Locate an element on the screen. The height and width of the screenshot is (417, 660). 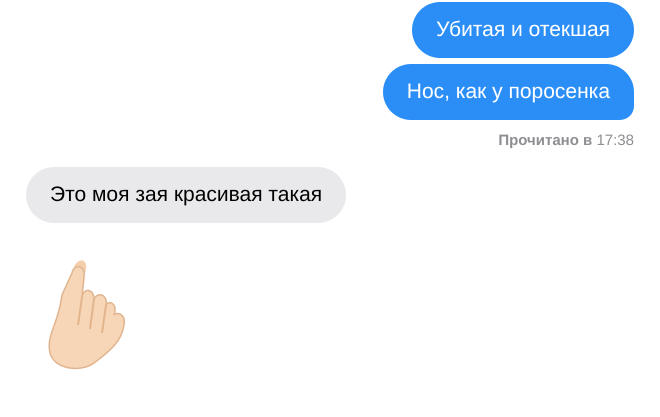
message-bubble: Нос, как у поросенка is located at coordinates (508, 92).